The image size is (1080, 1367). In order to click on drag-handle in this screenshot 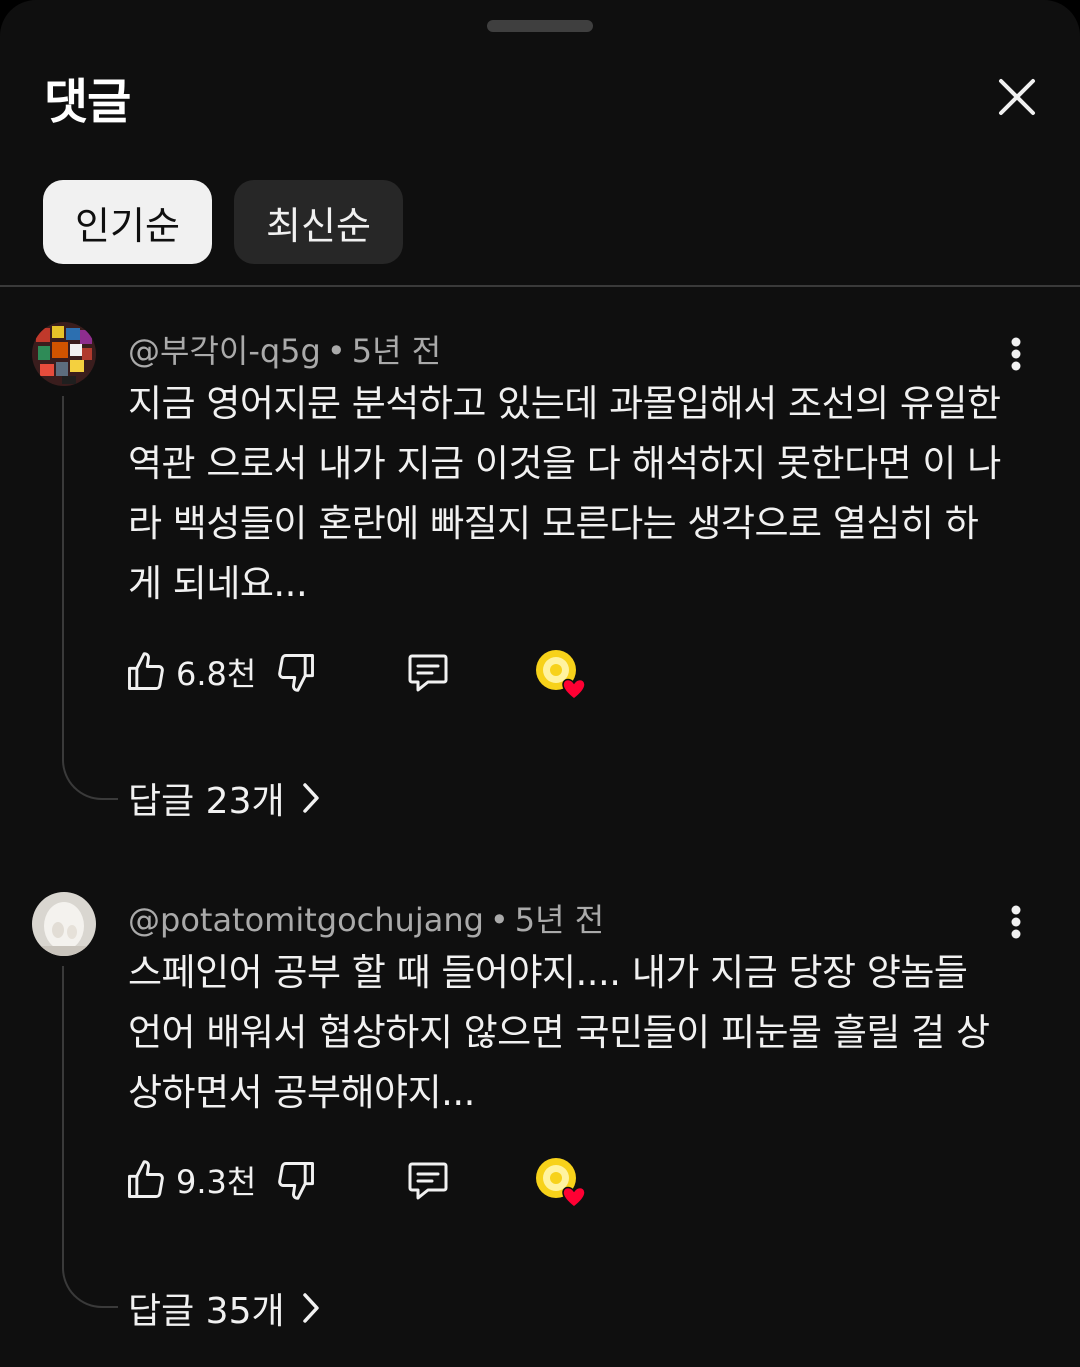, I will do `click(540, 26)`.